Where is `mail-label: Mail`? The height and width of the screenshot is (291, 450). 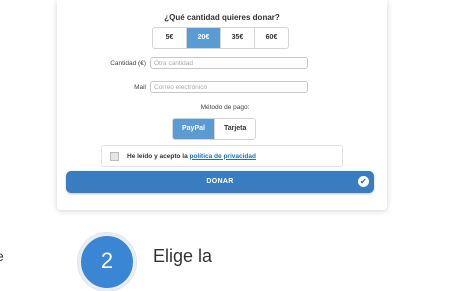
mail-label: Mail is located at coordinates (140, 87).